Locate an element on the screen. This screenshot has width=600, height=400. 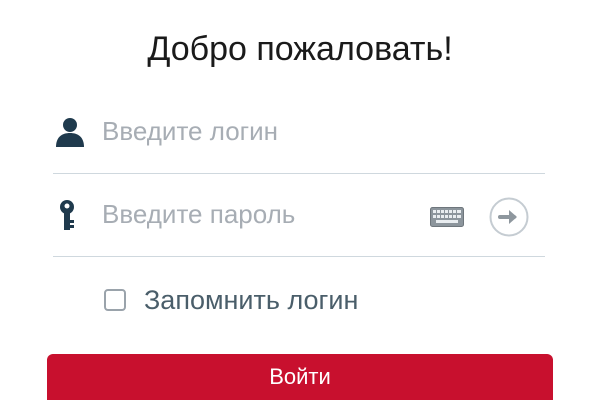
login-button: Войти is located at coordinates (300, 377).